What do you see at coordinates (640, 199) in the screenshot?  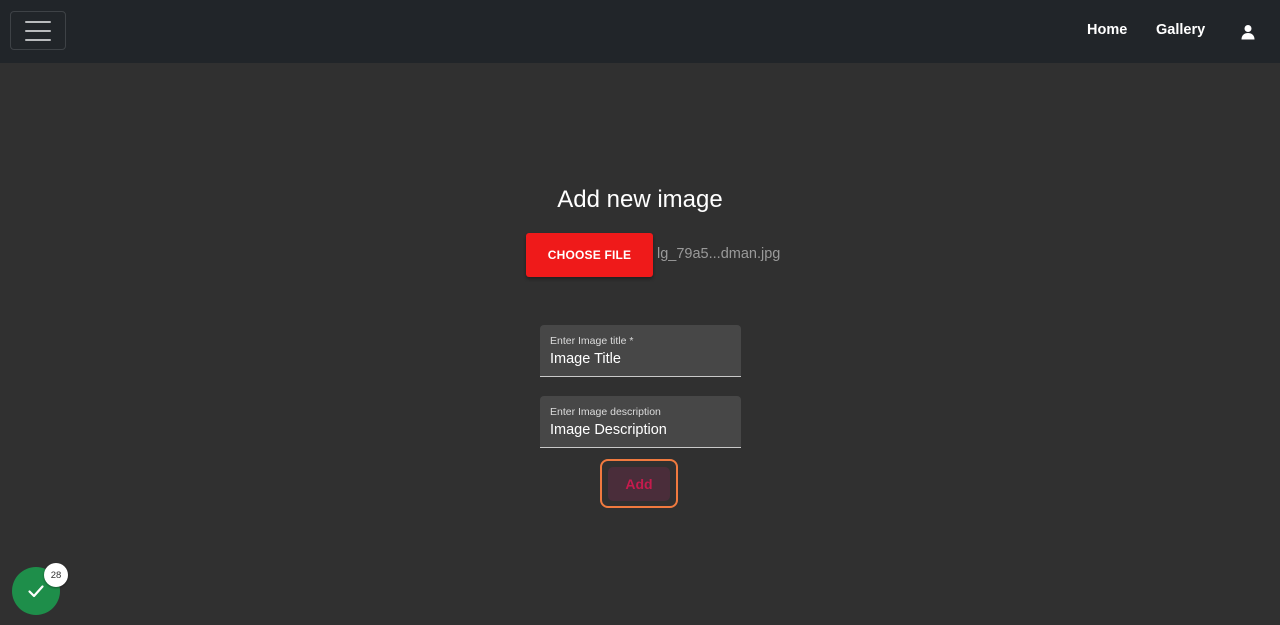 I see `page-title: Add new image` at bounding box center [640, 199].